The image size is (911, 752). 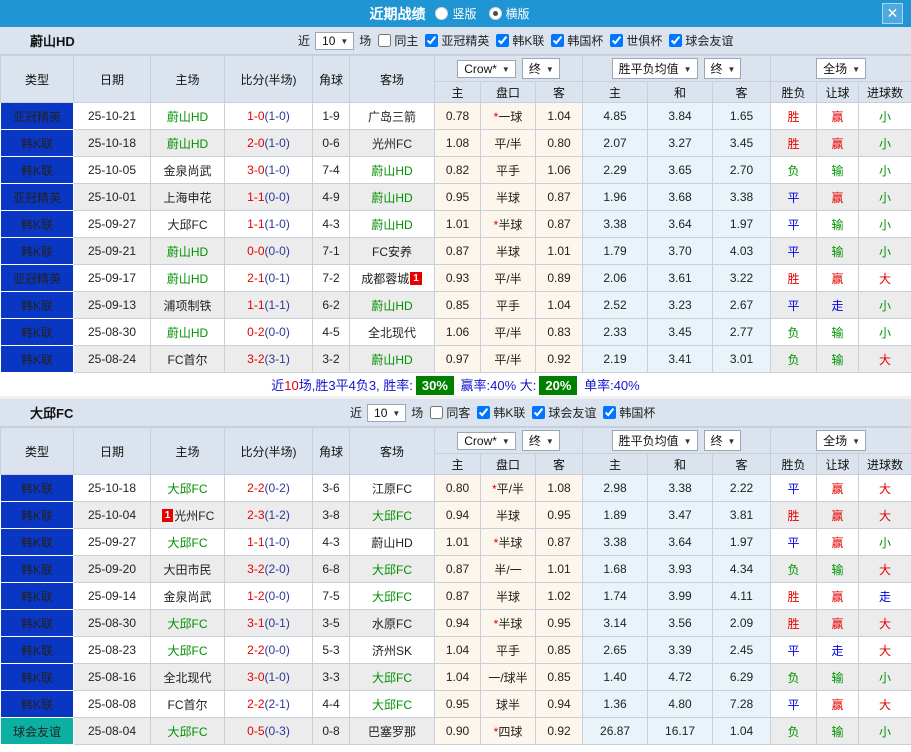 What do you see at coordinates (794, 92) in the screenshot?
I see `sub-header-6: 胜负` at bounding box center [794, 92].